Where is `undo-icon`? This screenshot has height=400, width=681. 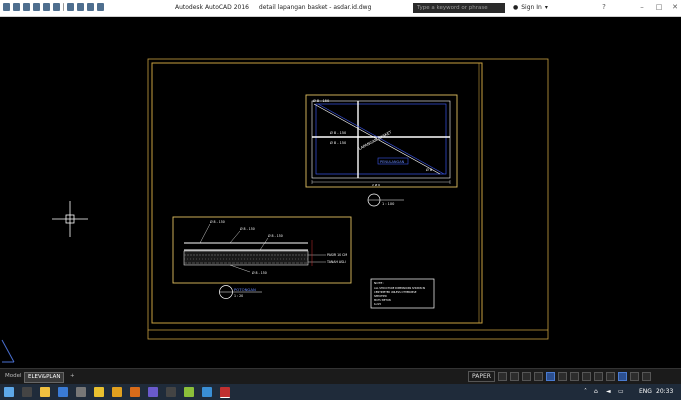 undo-icon is located at coordinates (70, 7).